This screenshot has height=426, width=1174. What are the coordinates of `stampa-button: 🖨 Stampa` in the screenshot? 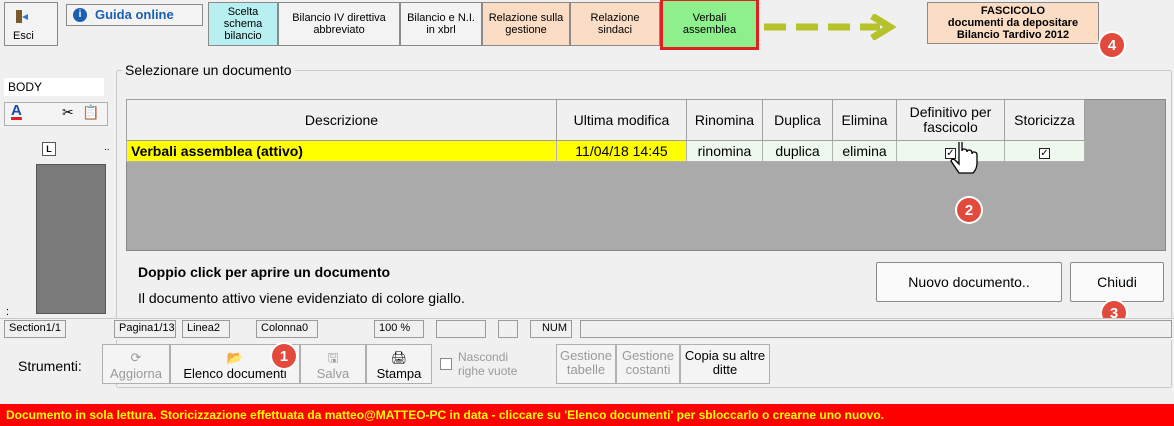 It's located at (399, 364).